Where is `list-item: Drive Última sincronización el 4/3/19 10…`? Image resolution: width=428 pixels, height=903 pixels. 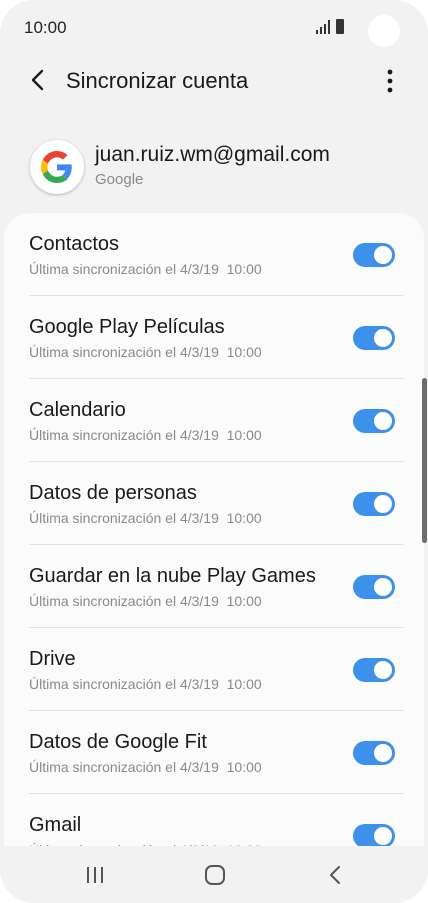
list-item: Drive Última sincronización el 4/3/19 10… is located at coordinates (214, 669).